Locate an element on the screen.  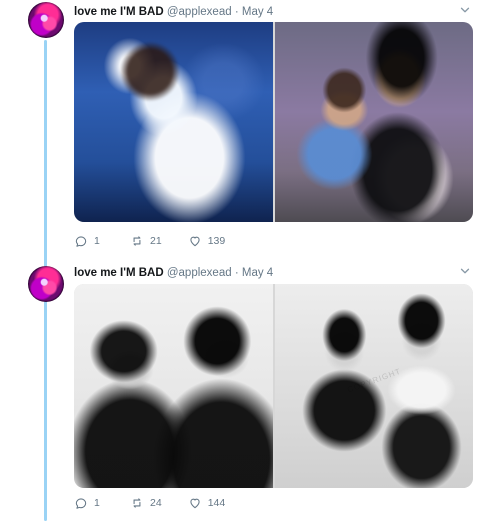
like-count: 139 is located at coordinates (216, 241).